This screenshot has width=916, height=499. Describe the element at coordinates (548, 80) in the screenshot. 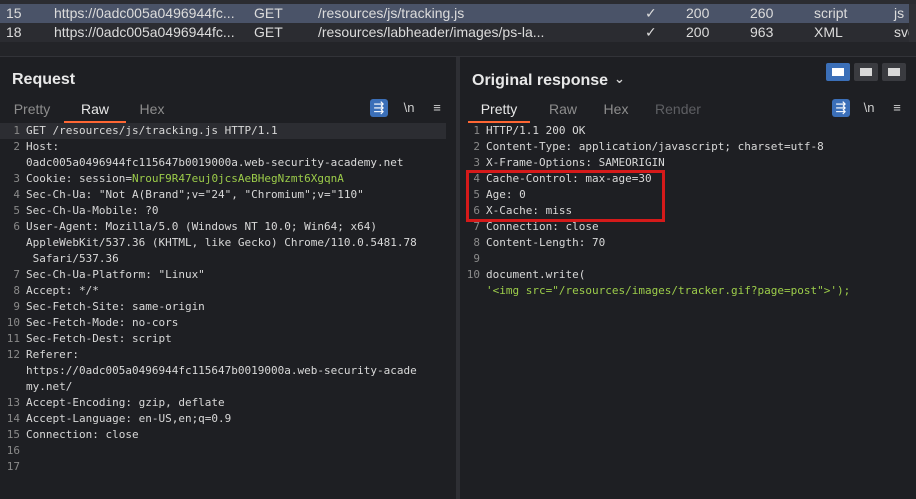

I see `response-title: Original response ⌄` at that location.